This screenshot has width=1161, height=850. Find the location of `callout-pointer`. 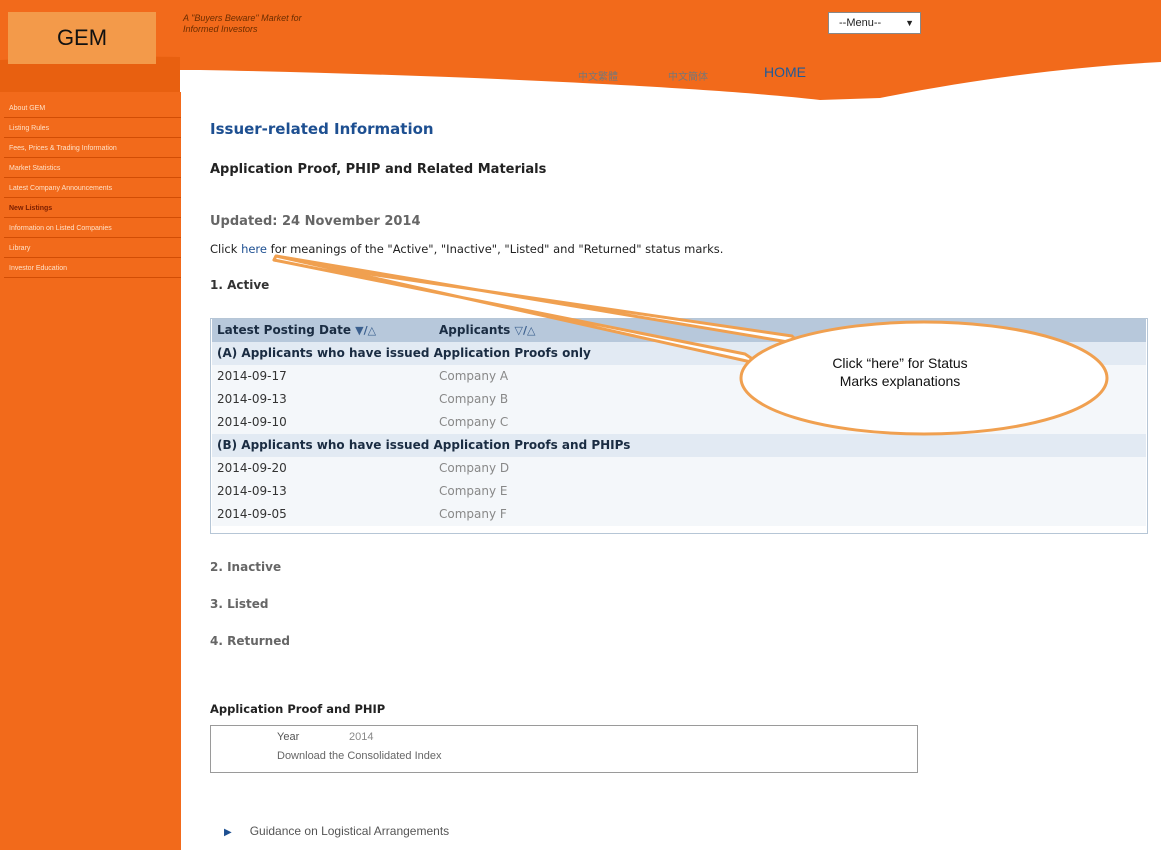

callout-pointer is located at coordinates (537, 300).